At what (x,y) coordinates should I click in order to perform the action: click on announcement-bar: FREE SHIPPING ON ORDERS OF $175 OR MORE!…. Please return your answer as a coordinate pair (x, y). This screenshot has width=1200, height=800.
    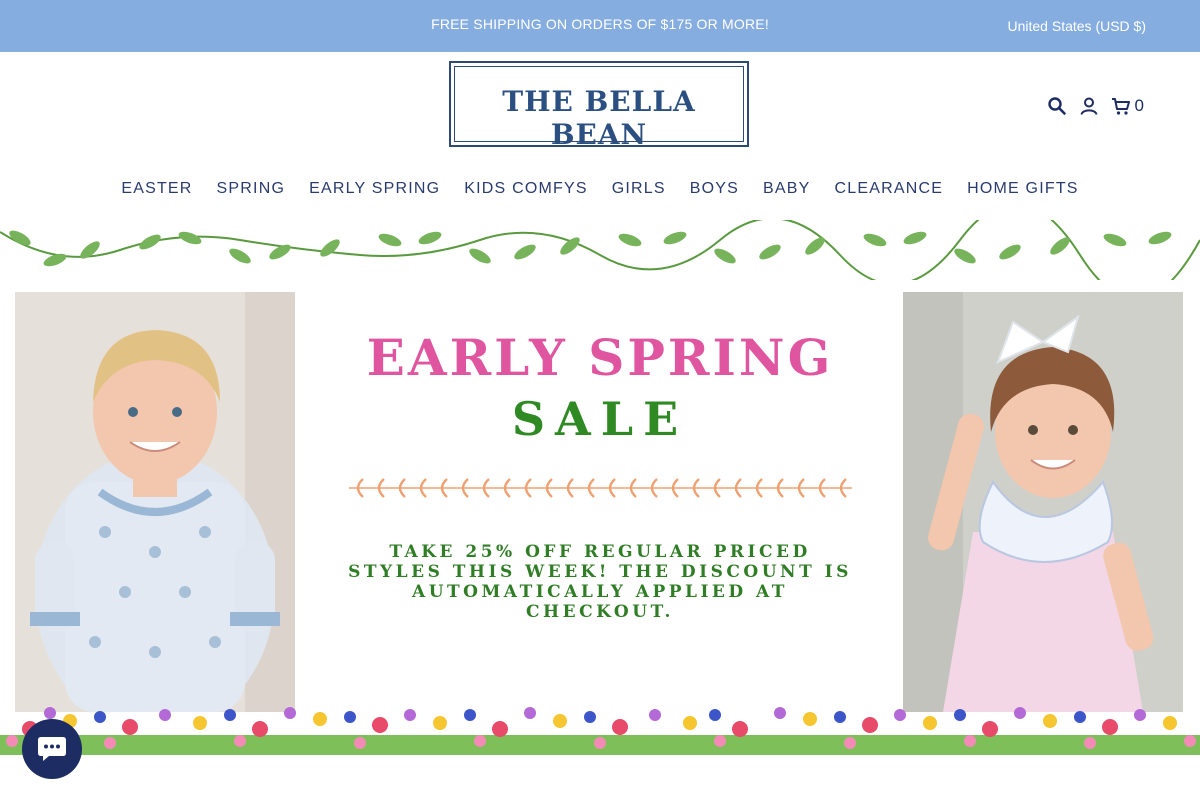
    Looking at the image, I should click on (600, 26).